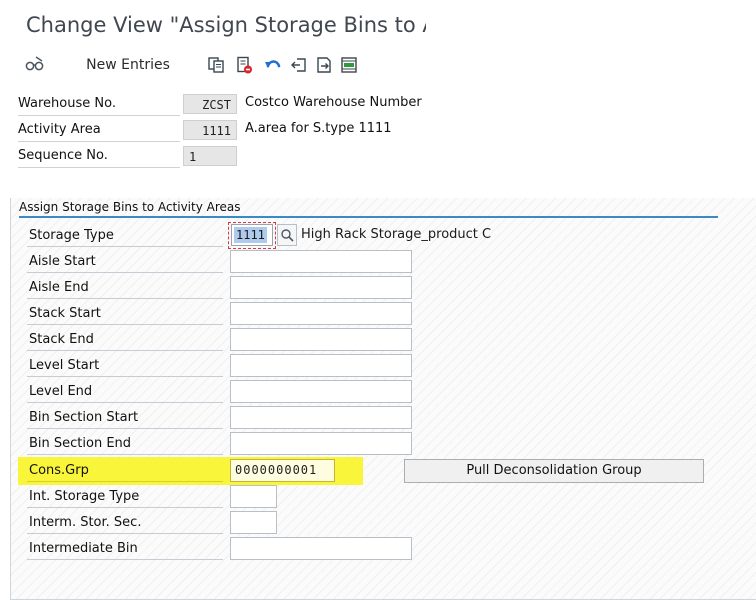 This screenshot has height=600, width=756. Describe the element at coordinates (321, 443) in the screenshot. I see `bin-section-end-input` at that location.